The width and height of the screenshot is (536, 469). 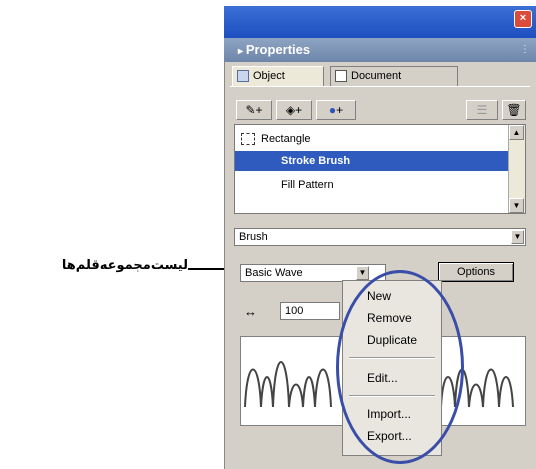 I want to click on brush-library-annotation: لیست‌مجموعه‌قلم‌ها, so click(x=124, y=265).